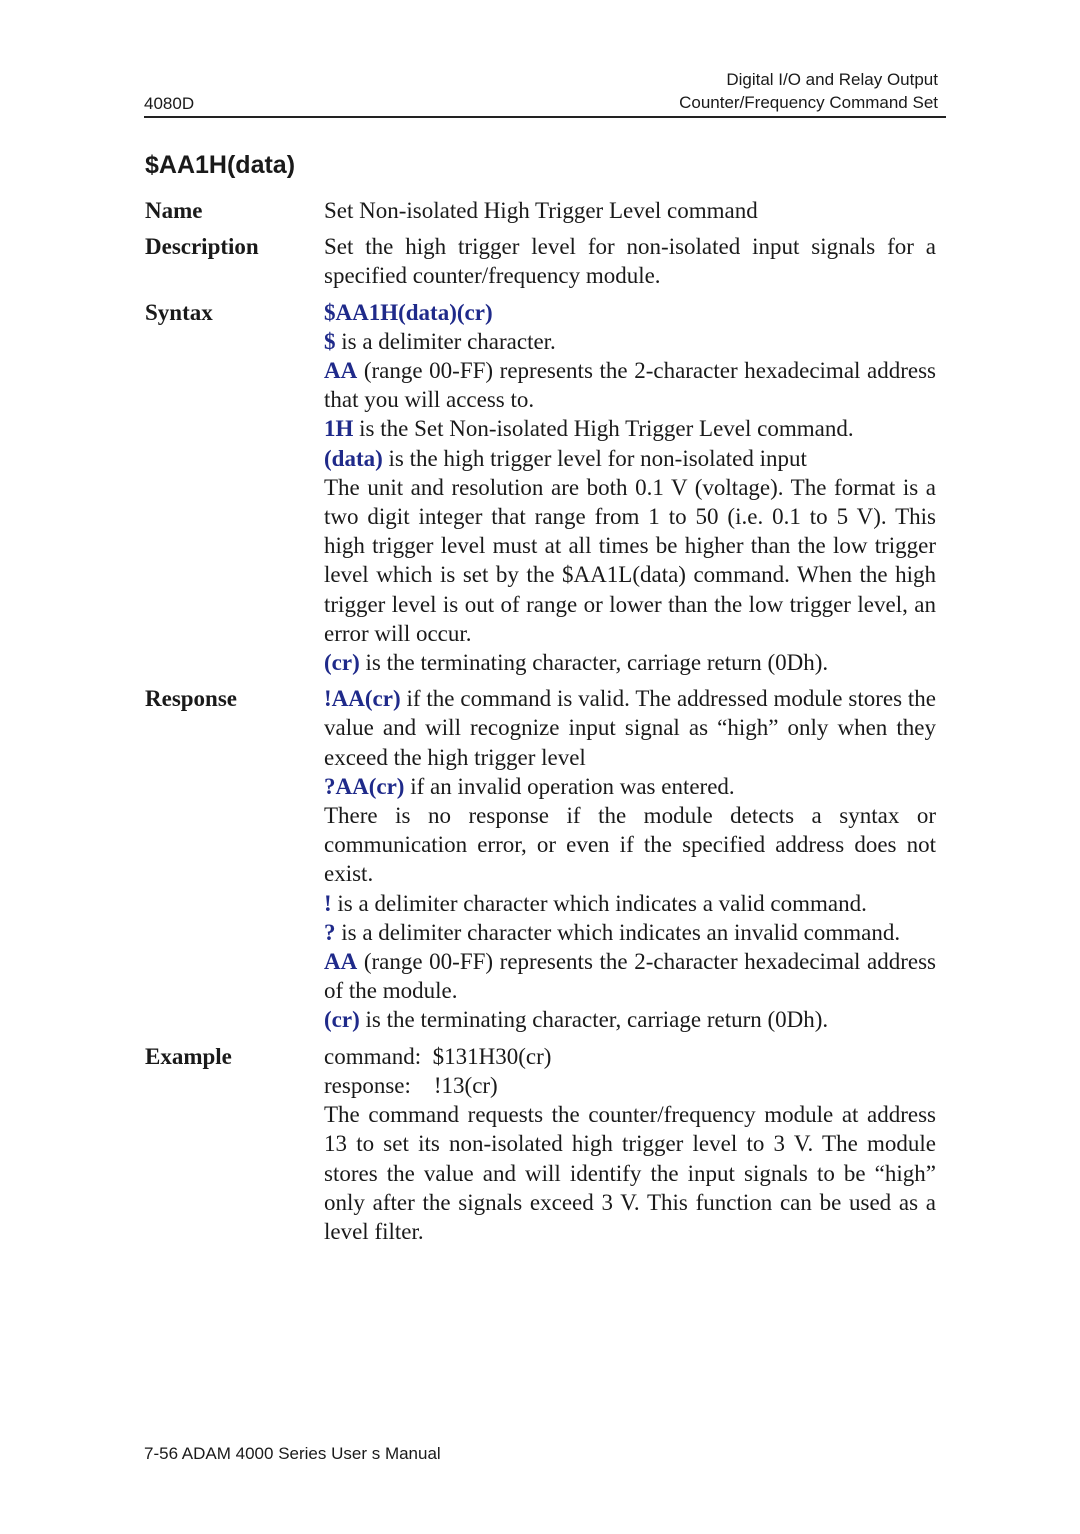 The image size is (1080, 1534). What do you see at coordinates (808, 102) in the screenshot?
I see `header-section-line2: Counter/Frequency Command Set` at bounding box center [808, 102].